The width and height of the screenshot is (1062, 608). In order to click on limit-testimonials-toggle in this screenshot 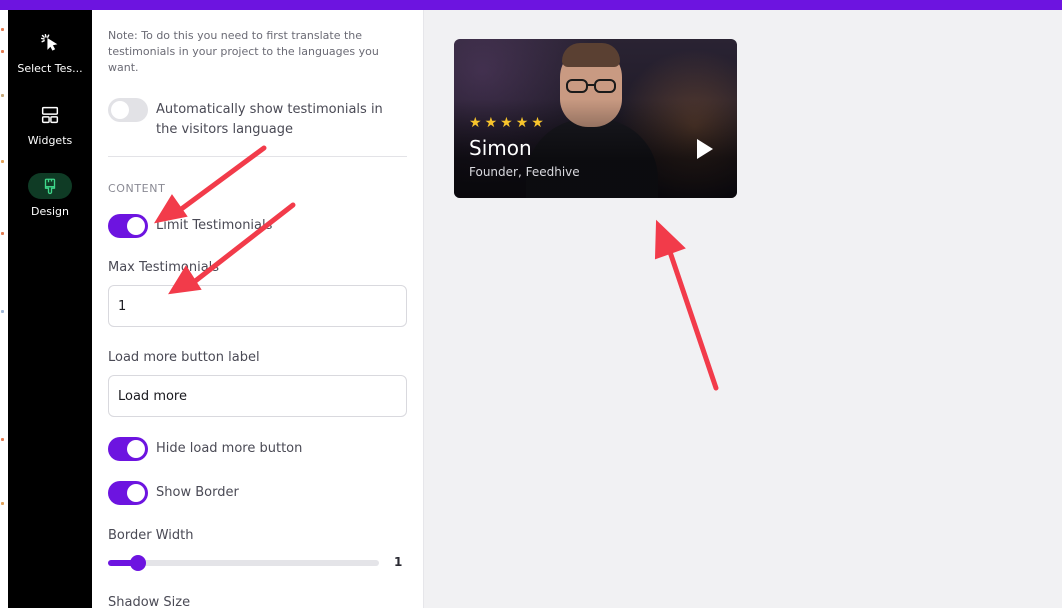, I will do `click(128, 226)`.